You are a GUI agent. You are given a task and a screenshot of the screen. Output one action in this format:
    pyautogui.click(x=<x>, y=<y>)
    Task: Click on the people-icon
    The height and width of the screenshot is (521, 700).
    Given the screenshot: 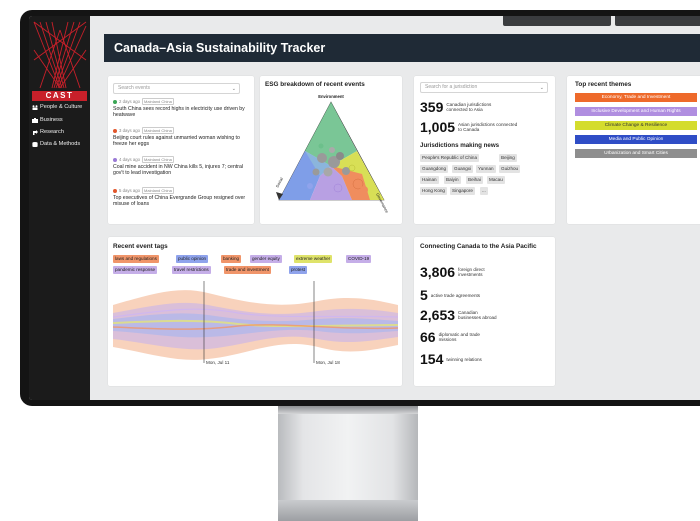 What is the action you would take?
    pyautogui.click(x=35, y=107)
    